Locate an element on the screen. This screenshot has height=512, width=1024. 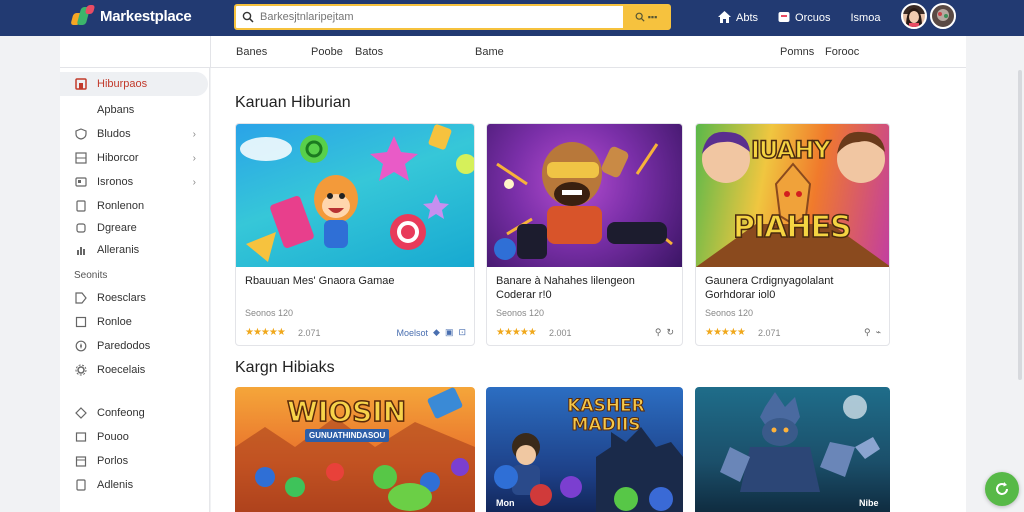
sidebar-item-label: Apbans is located at coordinates (116, 110).